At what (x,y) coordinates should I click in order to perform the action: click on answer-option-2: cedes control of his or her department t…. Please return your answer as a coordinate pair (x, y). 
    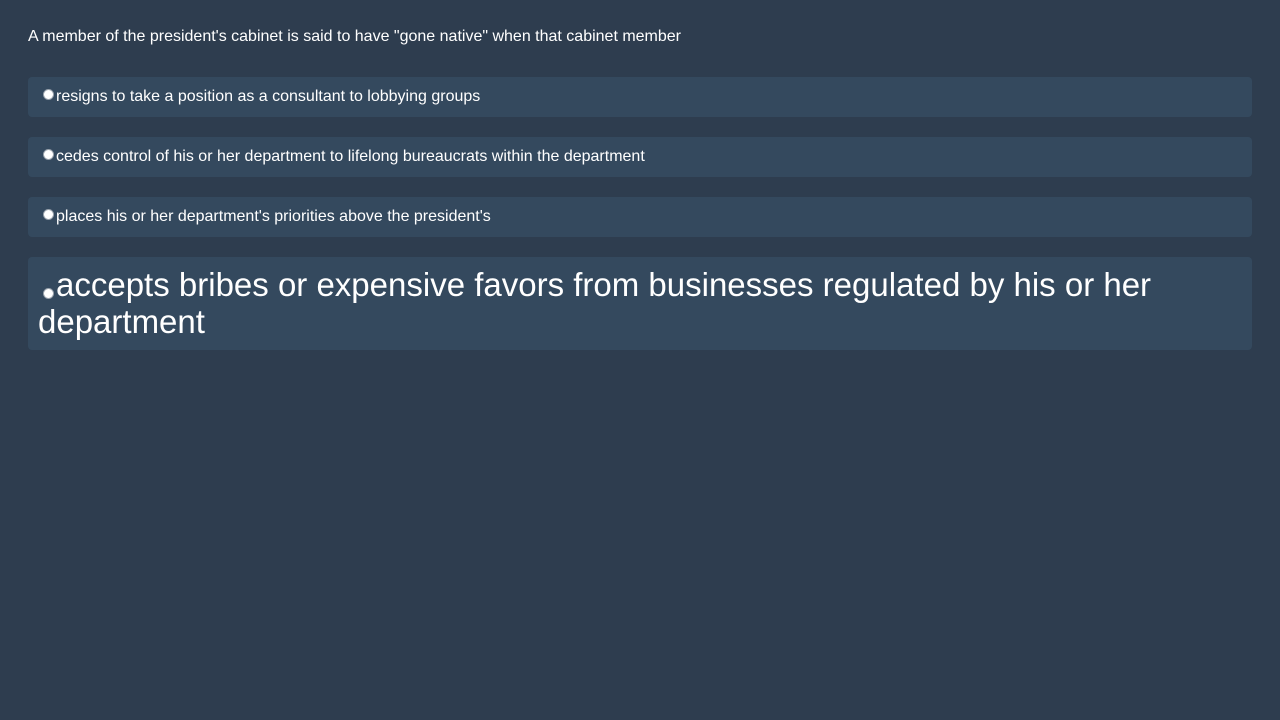
    Looking at the image, I should click on (640, 157).